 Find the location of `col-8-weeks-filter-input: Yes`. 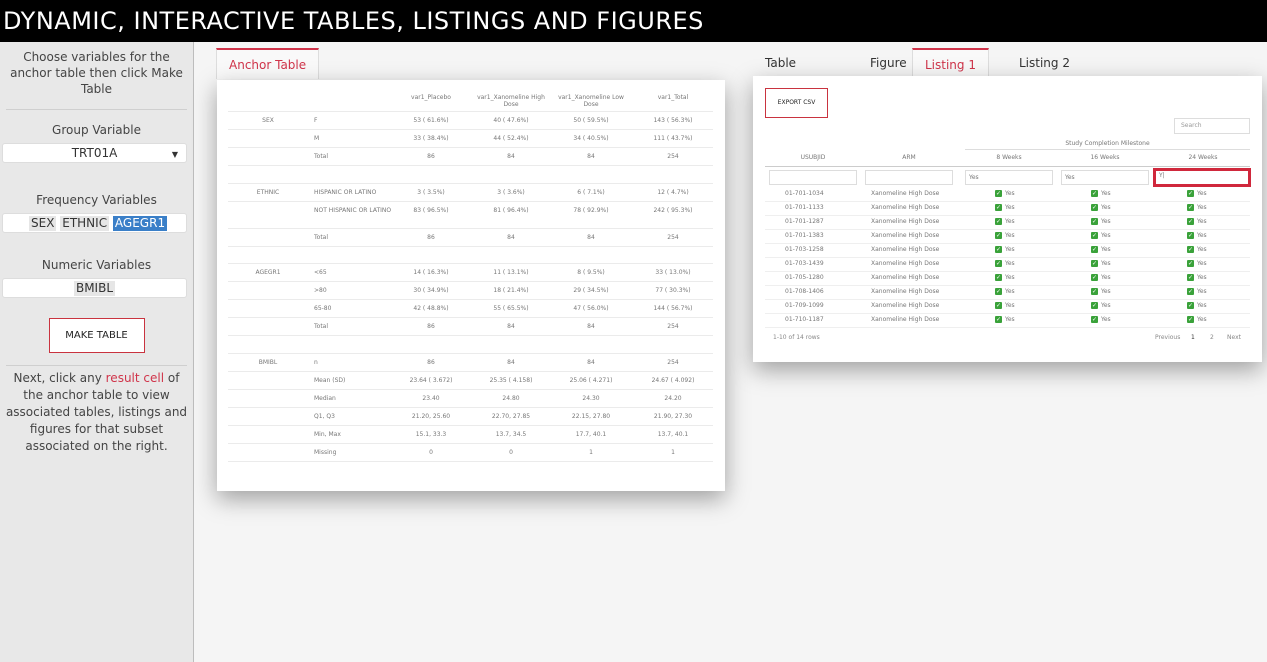

col-8-weeks-filter-input: Yes is located at coordinates (1009, 177).